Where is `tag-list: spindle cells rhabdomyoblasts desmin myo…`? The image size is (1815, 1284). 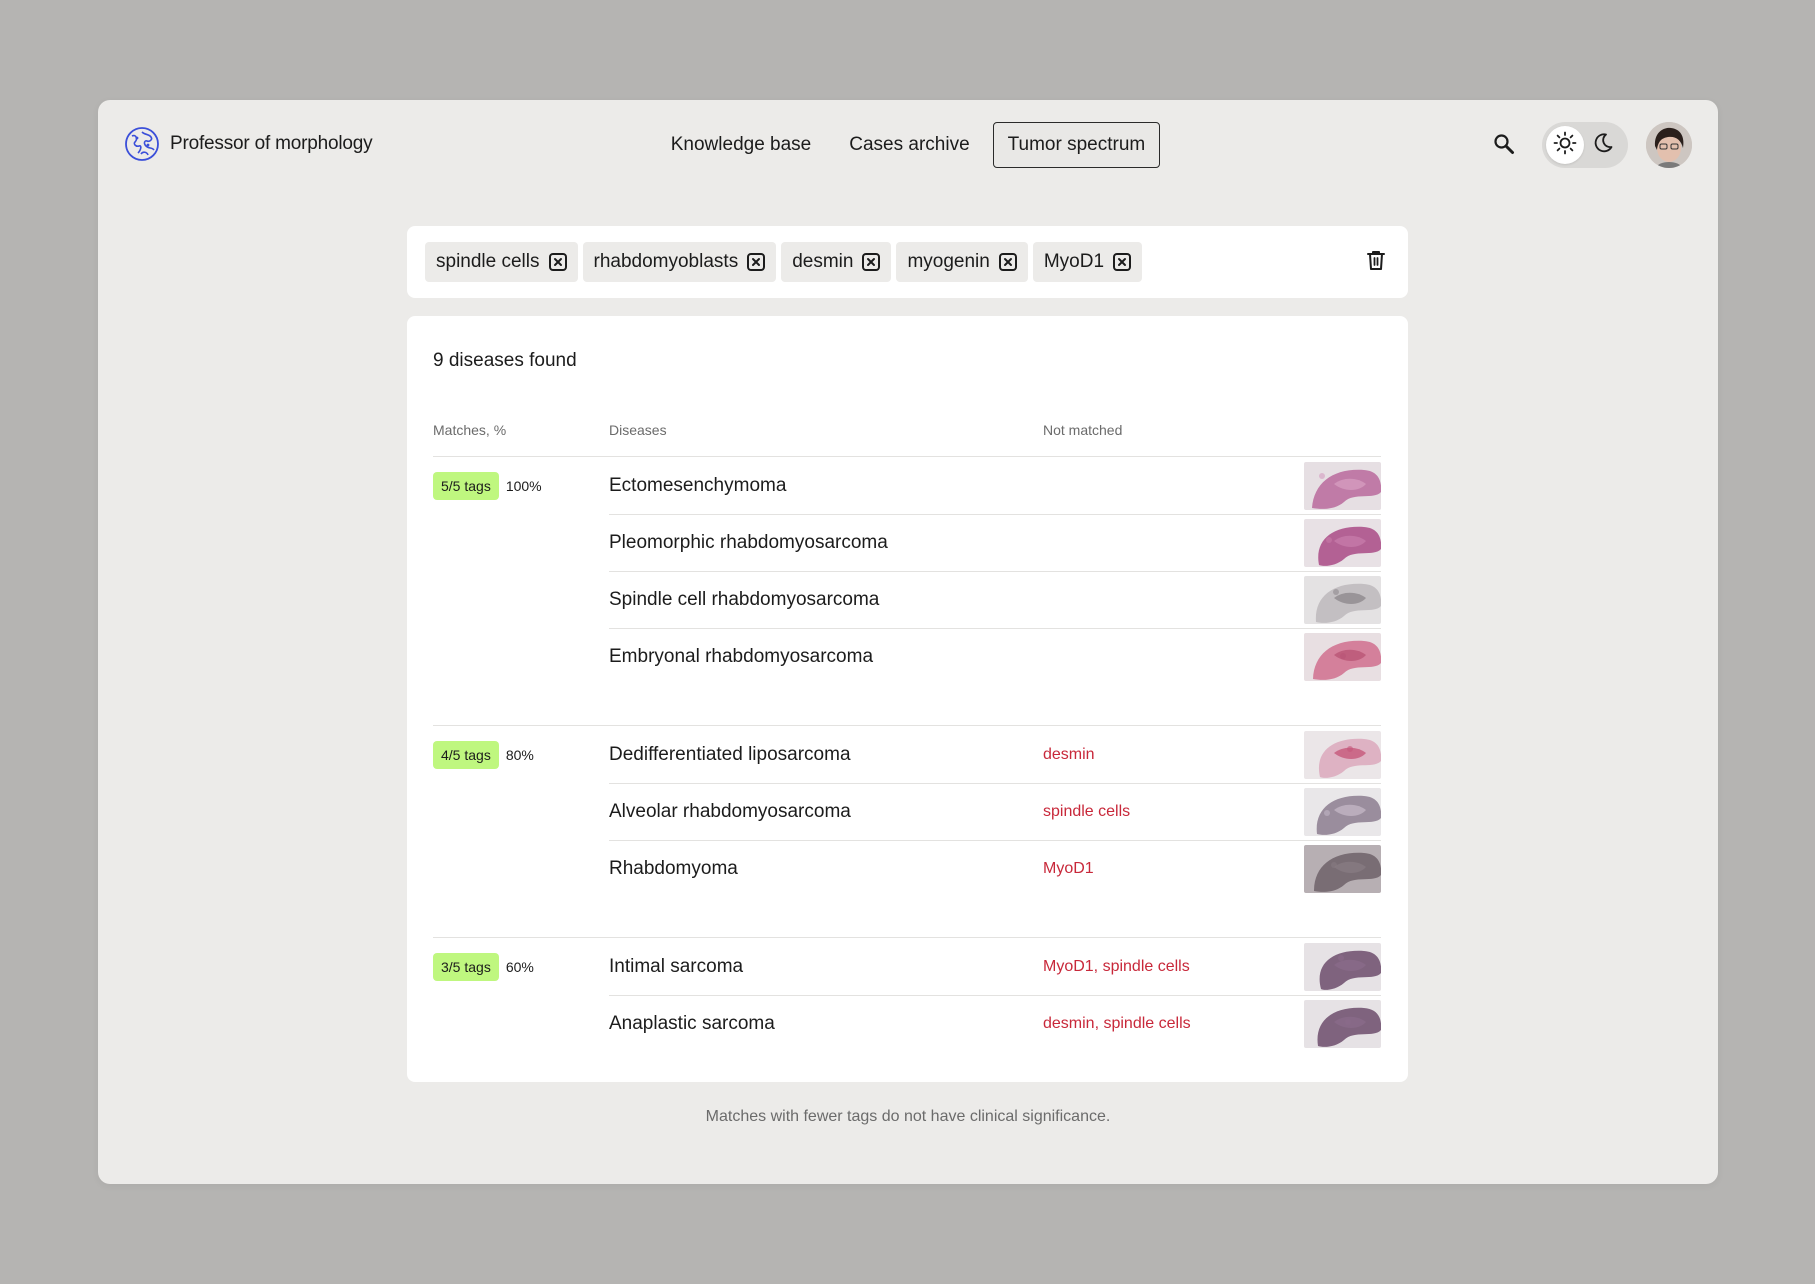 tag-list: spindle cells rhabdomyoblasts desmin myo… is located at coordinates (893, 262).